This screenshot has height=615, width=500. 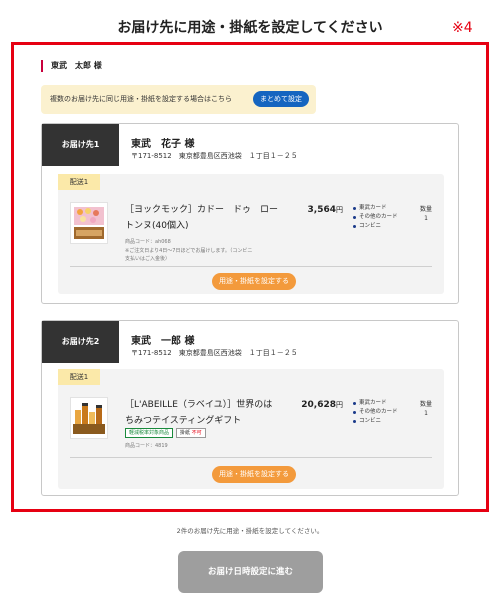 I want to click on bulk-setting-bar: 複数のお届け先に同じ用途・掛紙を設定する場合はこちら まとめて設定, so click(x=178, y=99).